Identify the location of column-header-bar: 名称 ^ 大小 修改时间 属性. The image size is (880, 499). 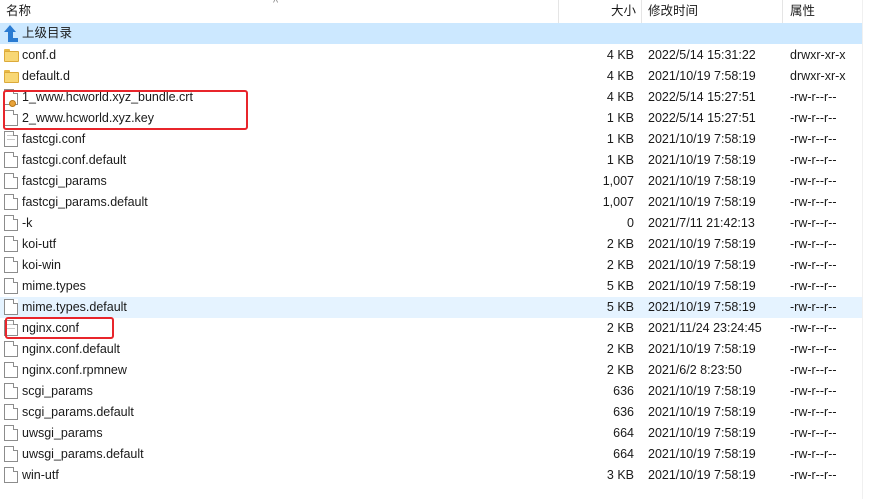
(431, 12).